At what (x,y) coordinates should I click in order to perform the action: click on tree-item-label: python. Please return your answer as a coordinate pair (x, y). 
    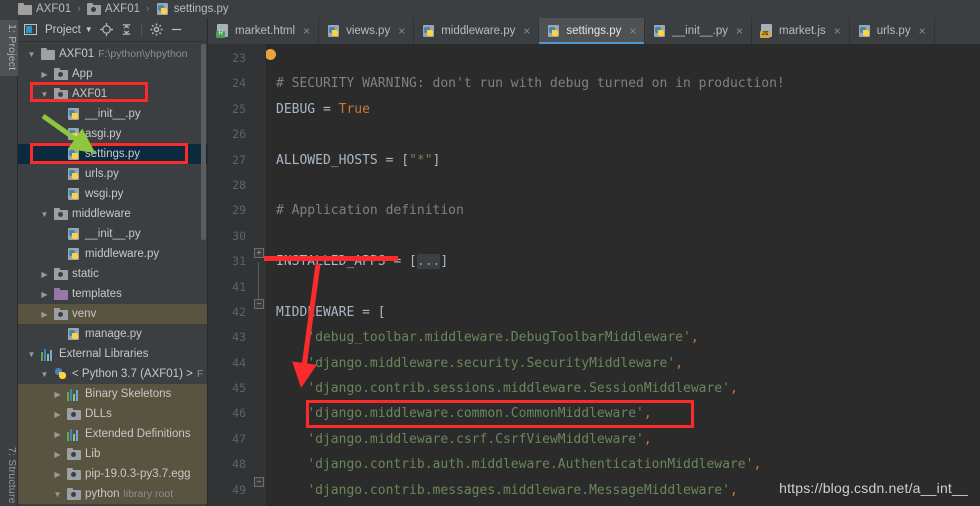
    Looking at the image, I should click on (102, 494).